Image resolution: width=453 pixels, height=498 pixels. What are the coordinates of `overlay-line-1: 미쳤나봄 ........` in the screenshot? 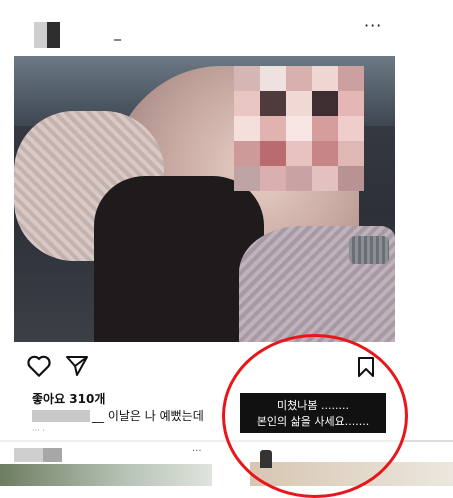 It's located at (313, 405).